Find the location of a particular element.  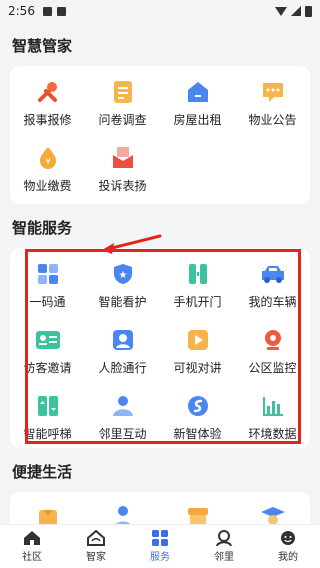

smart-home-icon is located at coordinates (96, 538).